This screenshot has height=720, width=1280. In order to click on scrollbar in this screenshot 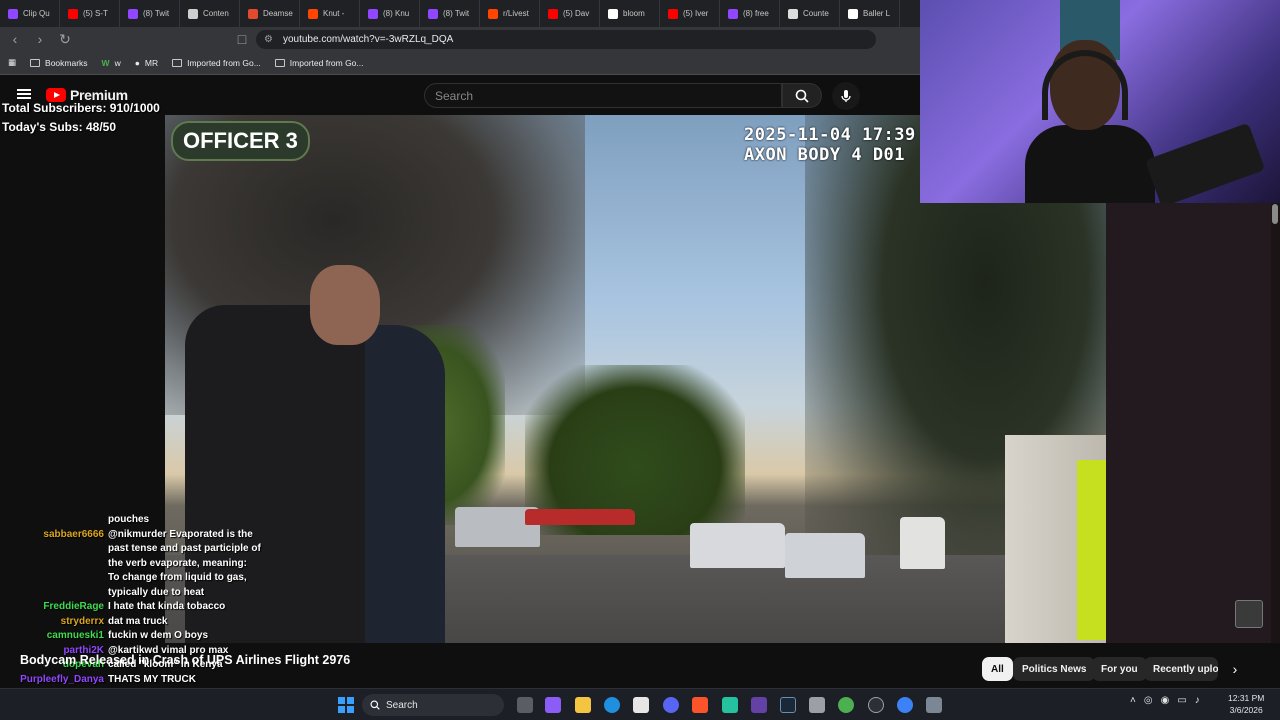, I will do `click(1275, 423)`.